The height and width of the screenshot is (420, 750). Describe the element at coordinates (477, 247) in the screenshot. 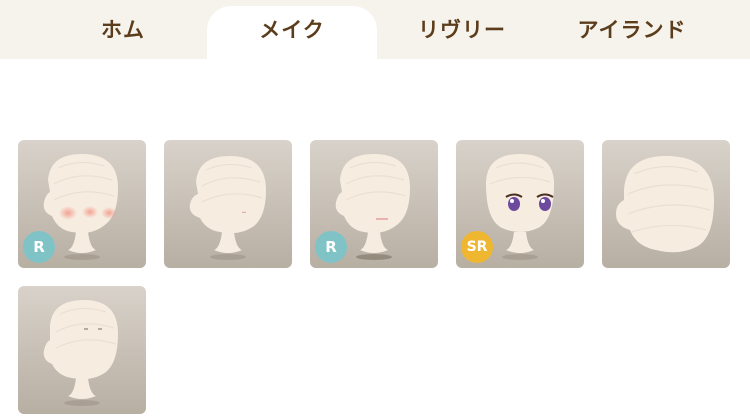

I see `rarity-badge: SR` at that location.